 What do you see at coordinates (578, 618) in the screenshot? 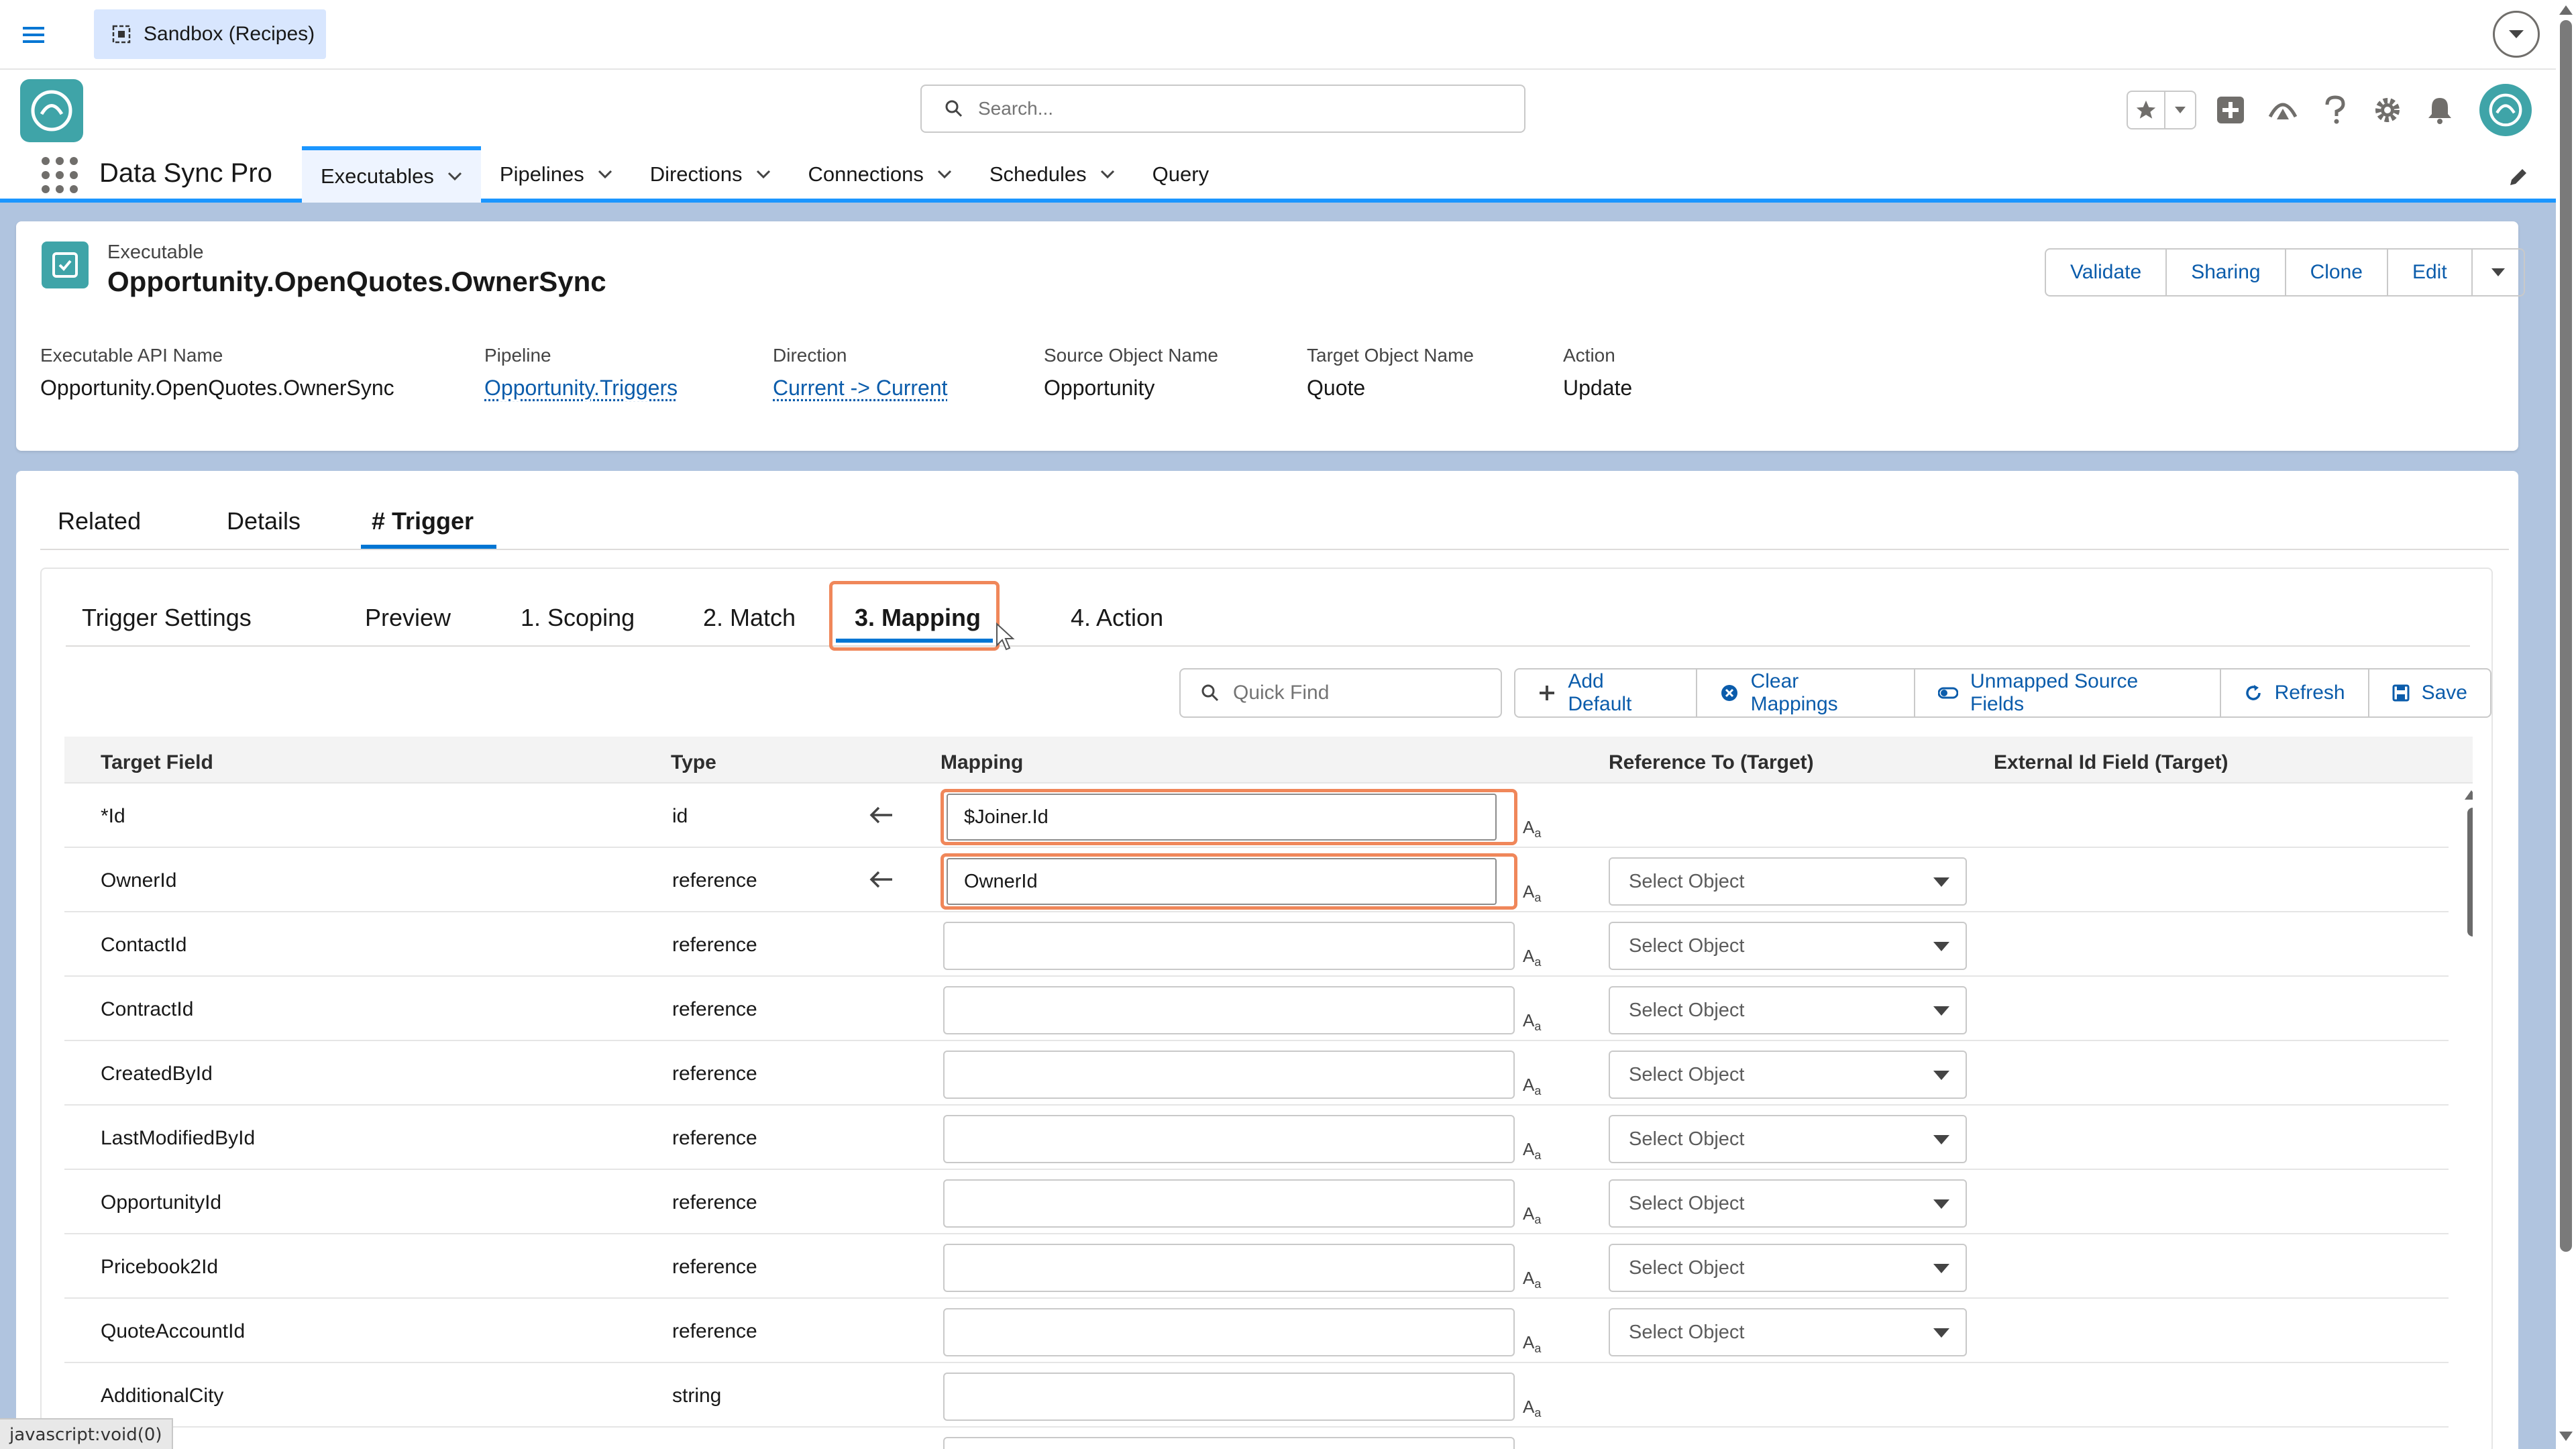
I see `subtab-scoping: 1. Scoping` at bounding box center [578, 618].